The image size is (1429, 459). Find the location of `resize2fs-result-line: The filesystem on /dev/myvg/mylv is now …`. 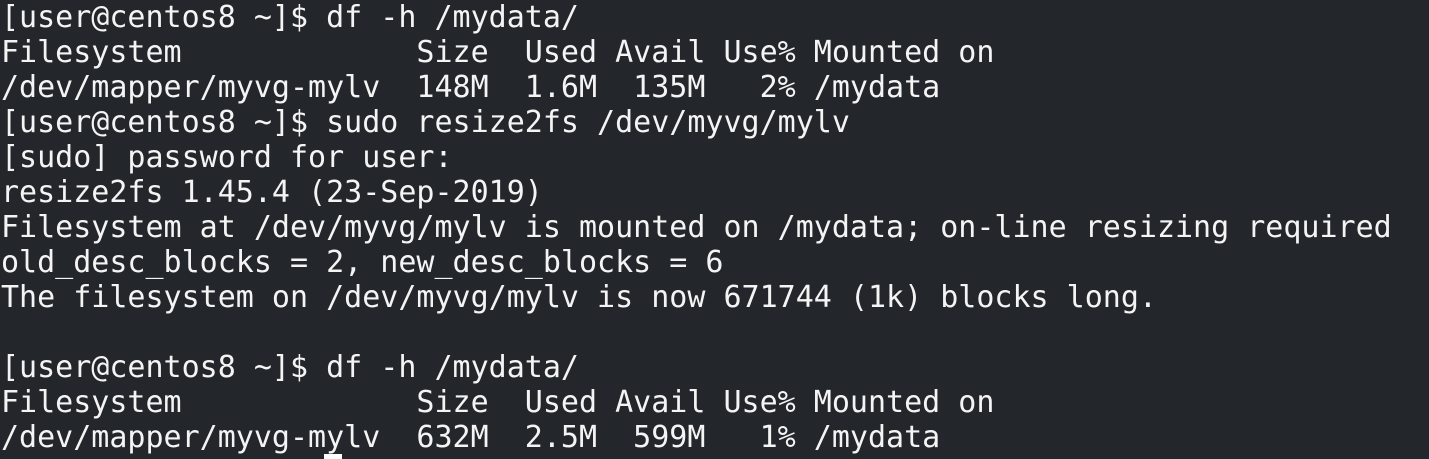

resize2fs-result-line: The filesystem on /dev/myvg/mylv is now … is located at coordinates (579, 297).